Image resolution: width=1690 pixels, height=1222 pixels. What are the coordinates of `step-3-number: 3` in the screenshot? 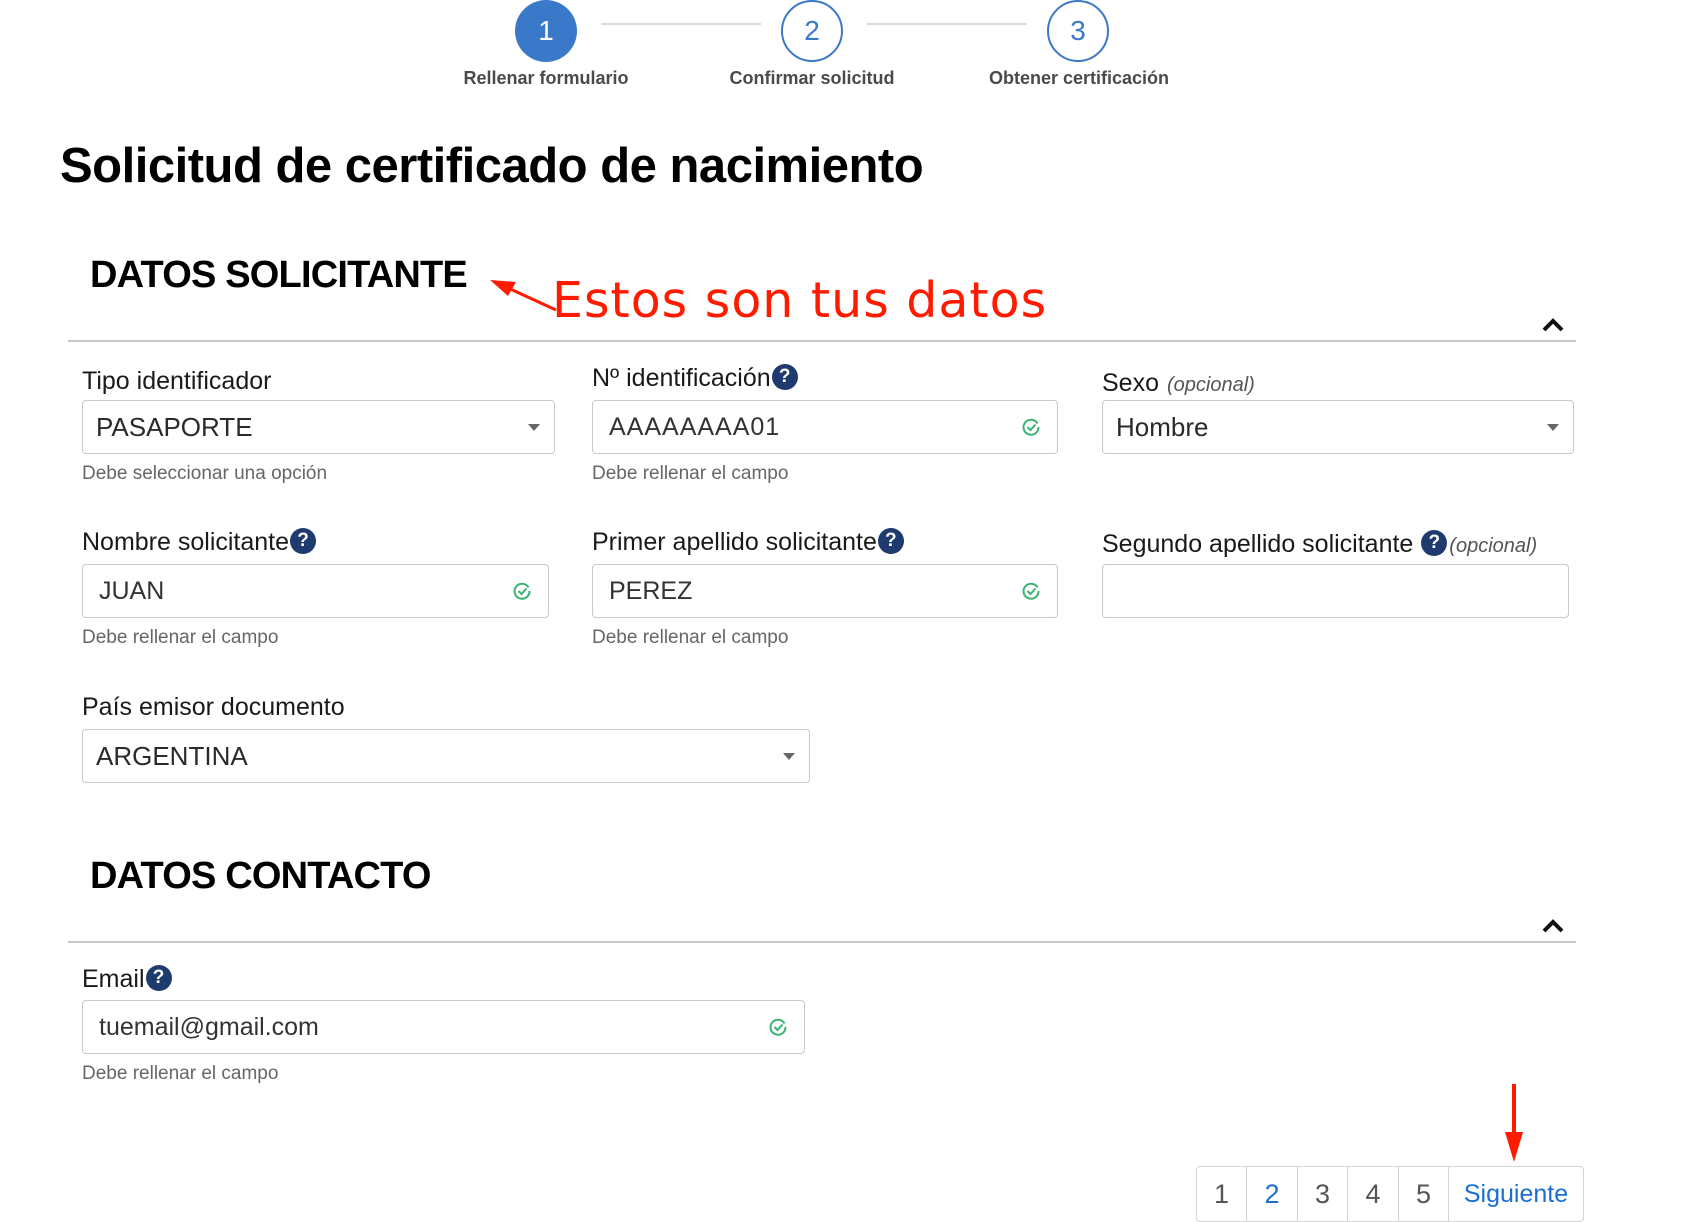 It's located at (1078, 30).